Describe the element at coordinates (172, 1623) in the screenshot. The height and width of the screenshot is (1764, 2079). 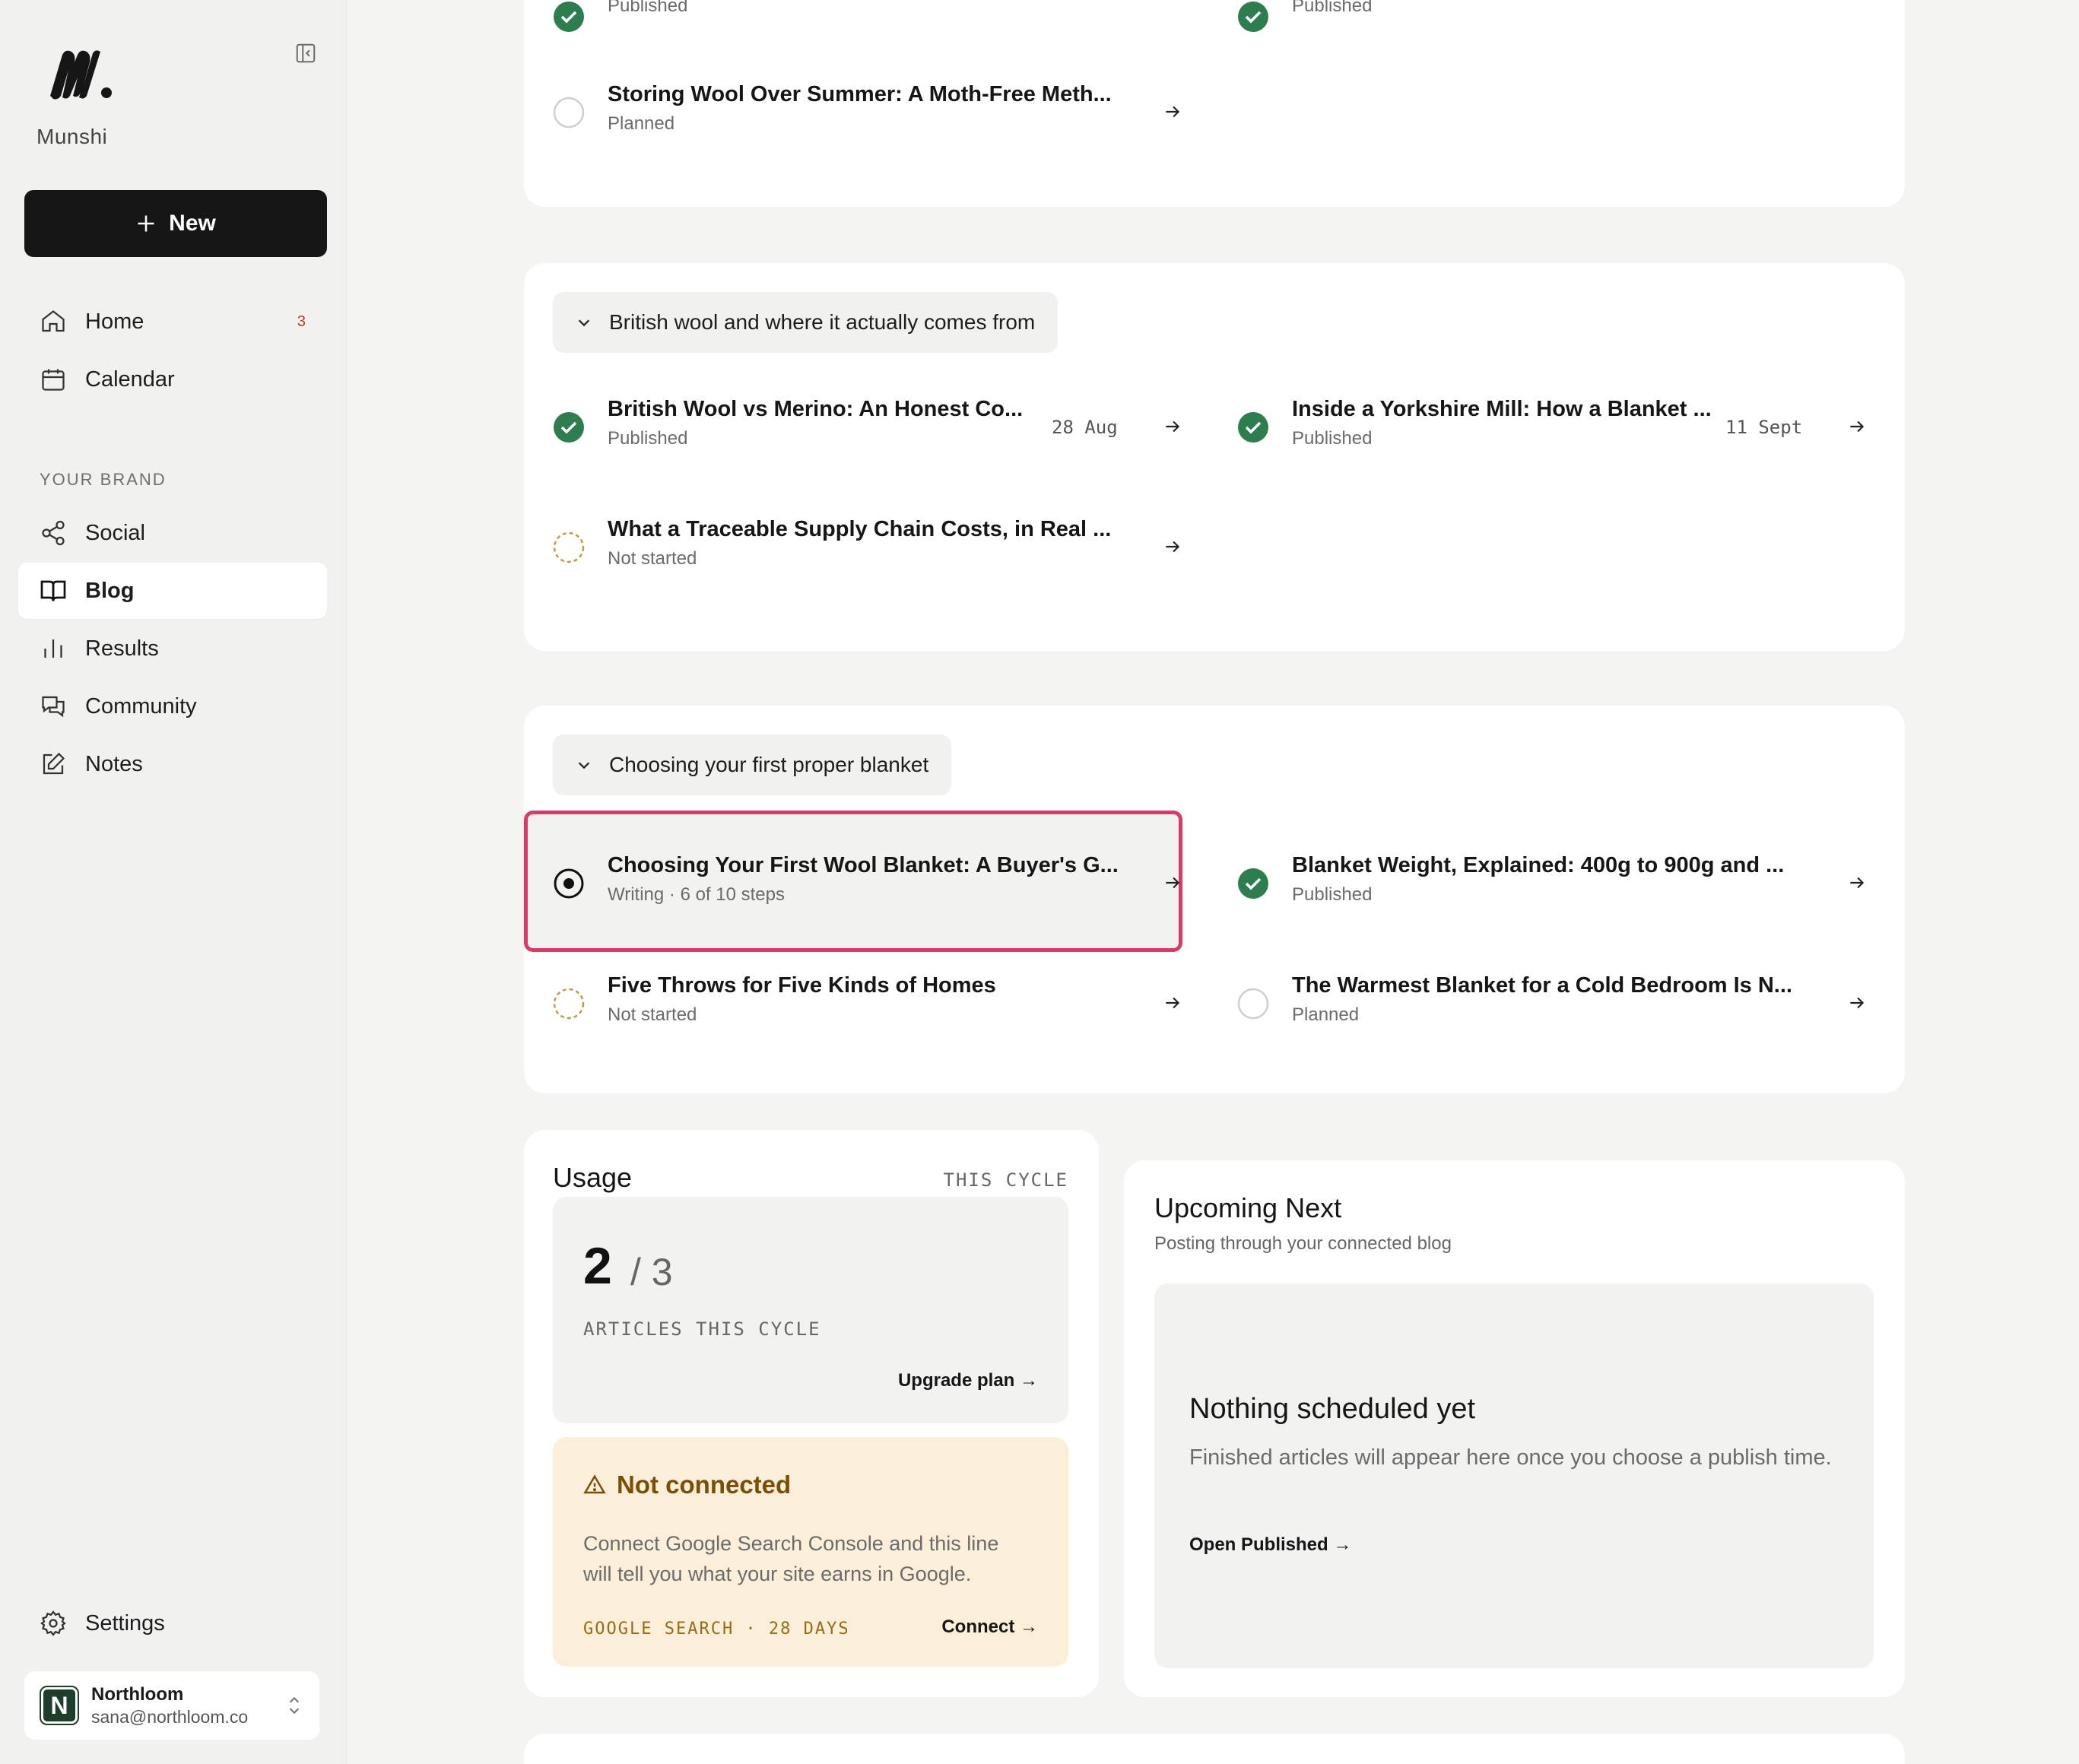
I see `sidebar-item-settings: Settings` at that location.